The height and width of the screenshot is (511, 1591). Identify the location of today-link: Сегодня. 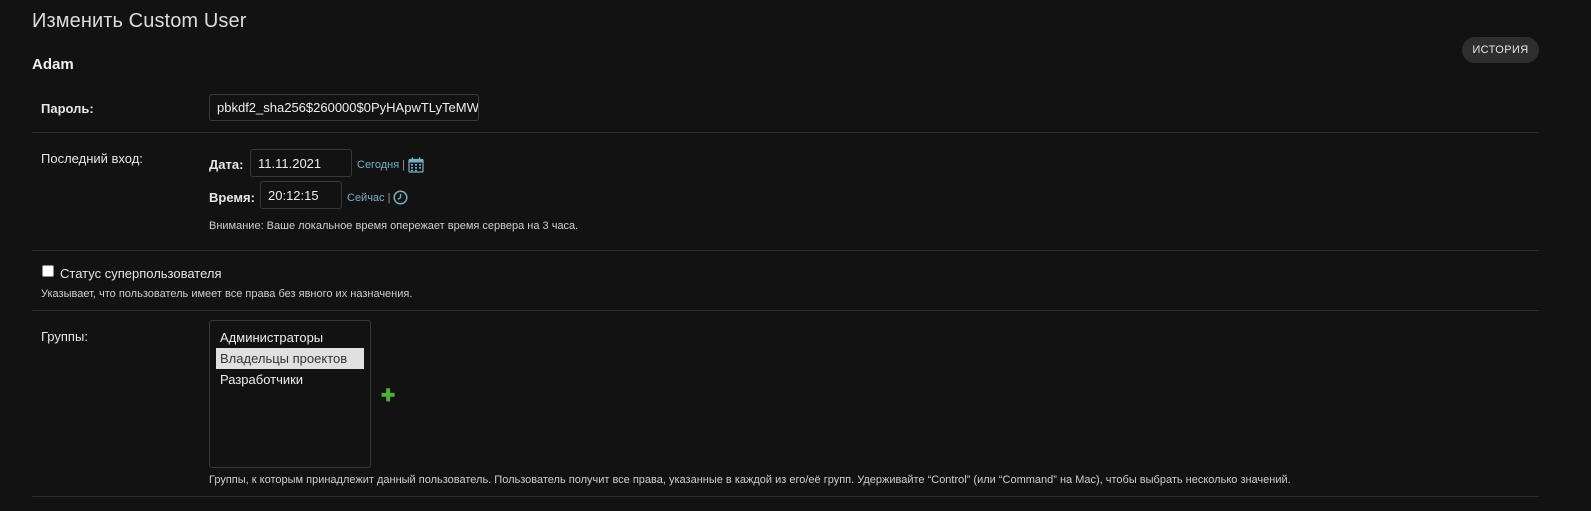
(378, 165).